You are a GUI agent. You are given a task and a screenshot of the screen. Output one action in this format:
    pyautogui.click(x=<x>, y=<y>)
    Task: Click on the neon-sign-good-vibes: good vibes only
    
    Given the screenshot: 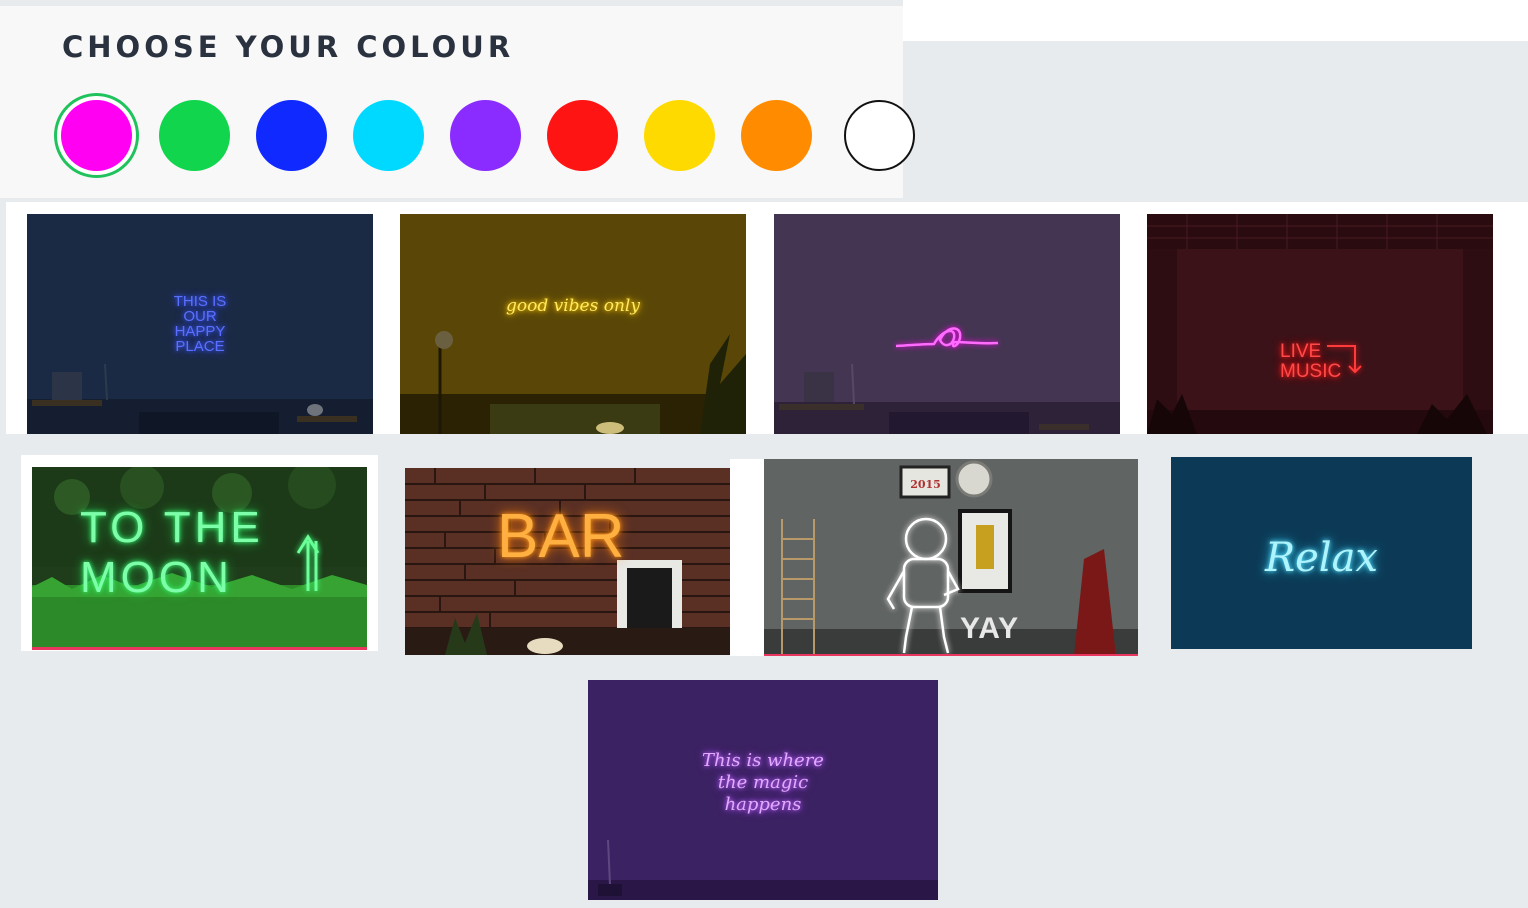 What is the action you would take?
    pyautogui.click(x=573, y=306)
    